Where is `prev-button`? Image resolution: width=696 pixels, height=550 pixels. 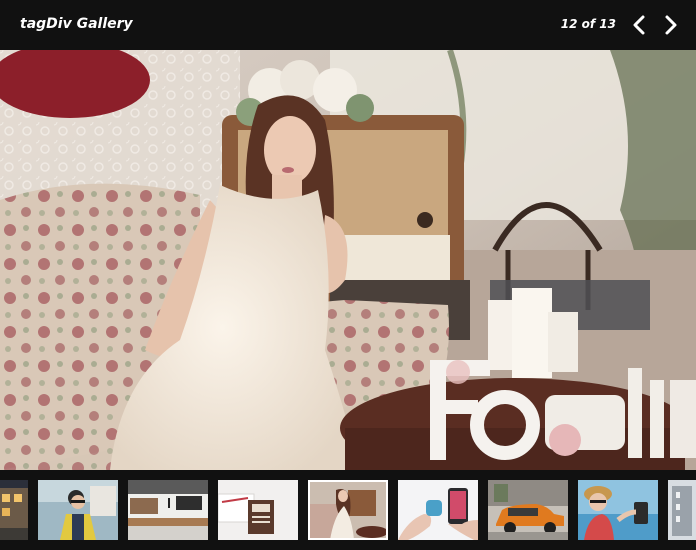 prev-button is located at coordinates (640, 25).